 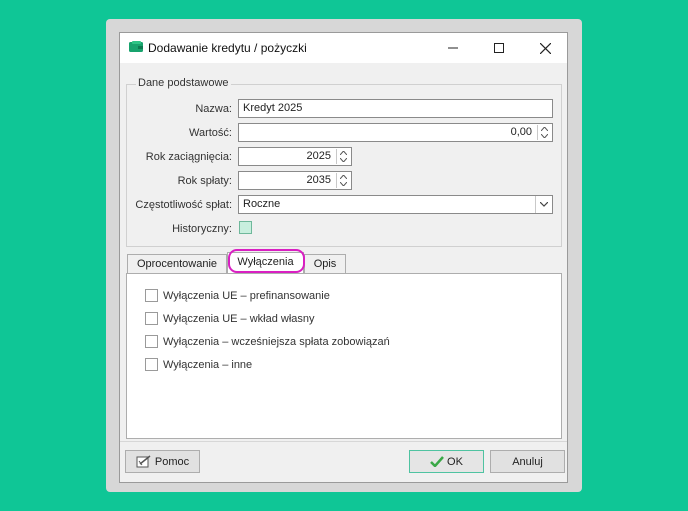 I want to click on minimize-button, so click(x=453, y=48).